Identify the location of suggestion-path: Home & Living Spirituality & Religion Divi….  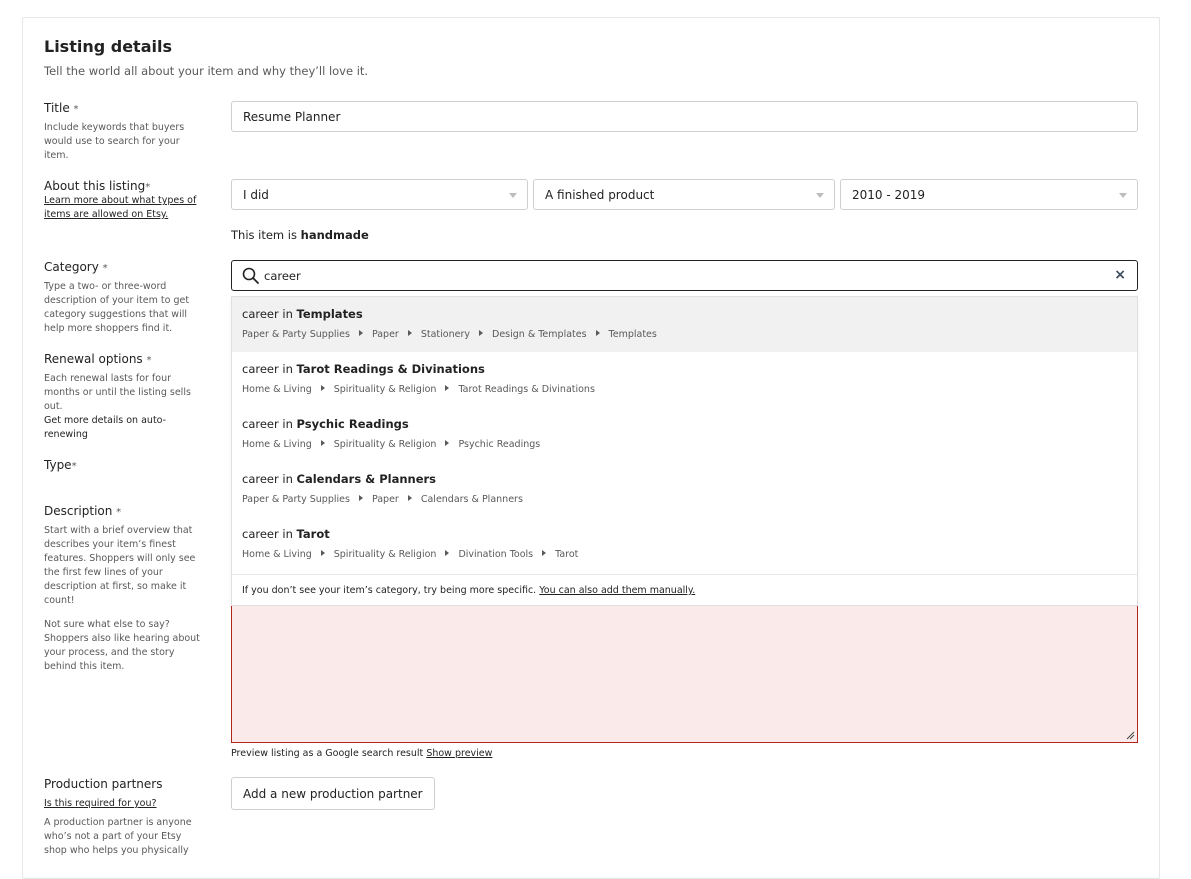
(410, 554).